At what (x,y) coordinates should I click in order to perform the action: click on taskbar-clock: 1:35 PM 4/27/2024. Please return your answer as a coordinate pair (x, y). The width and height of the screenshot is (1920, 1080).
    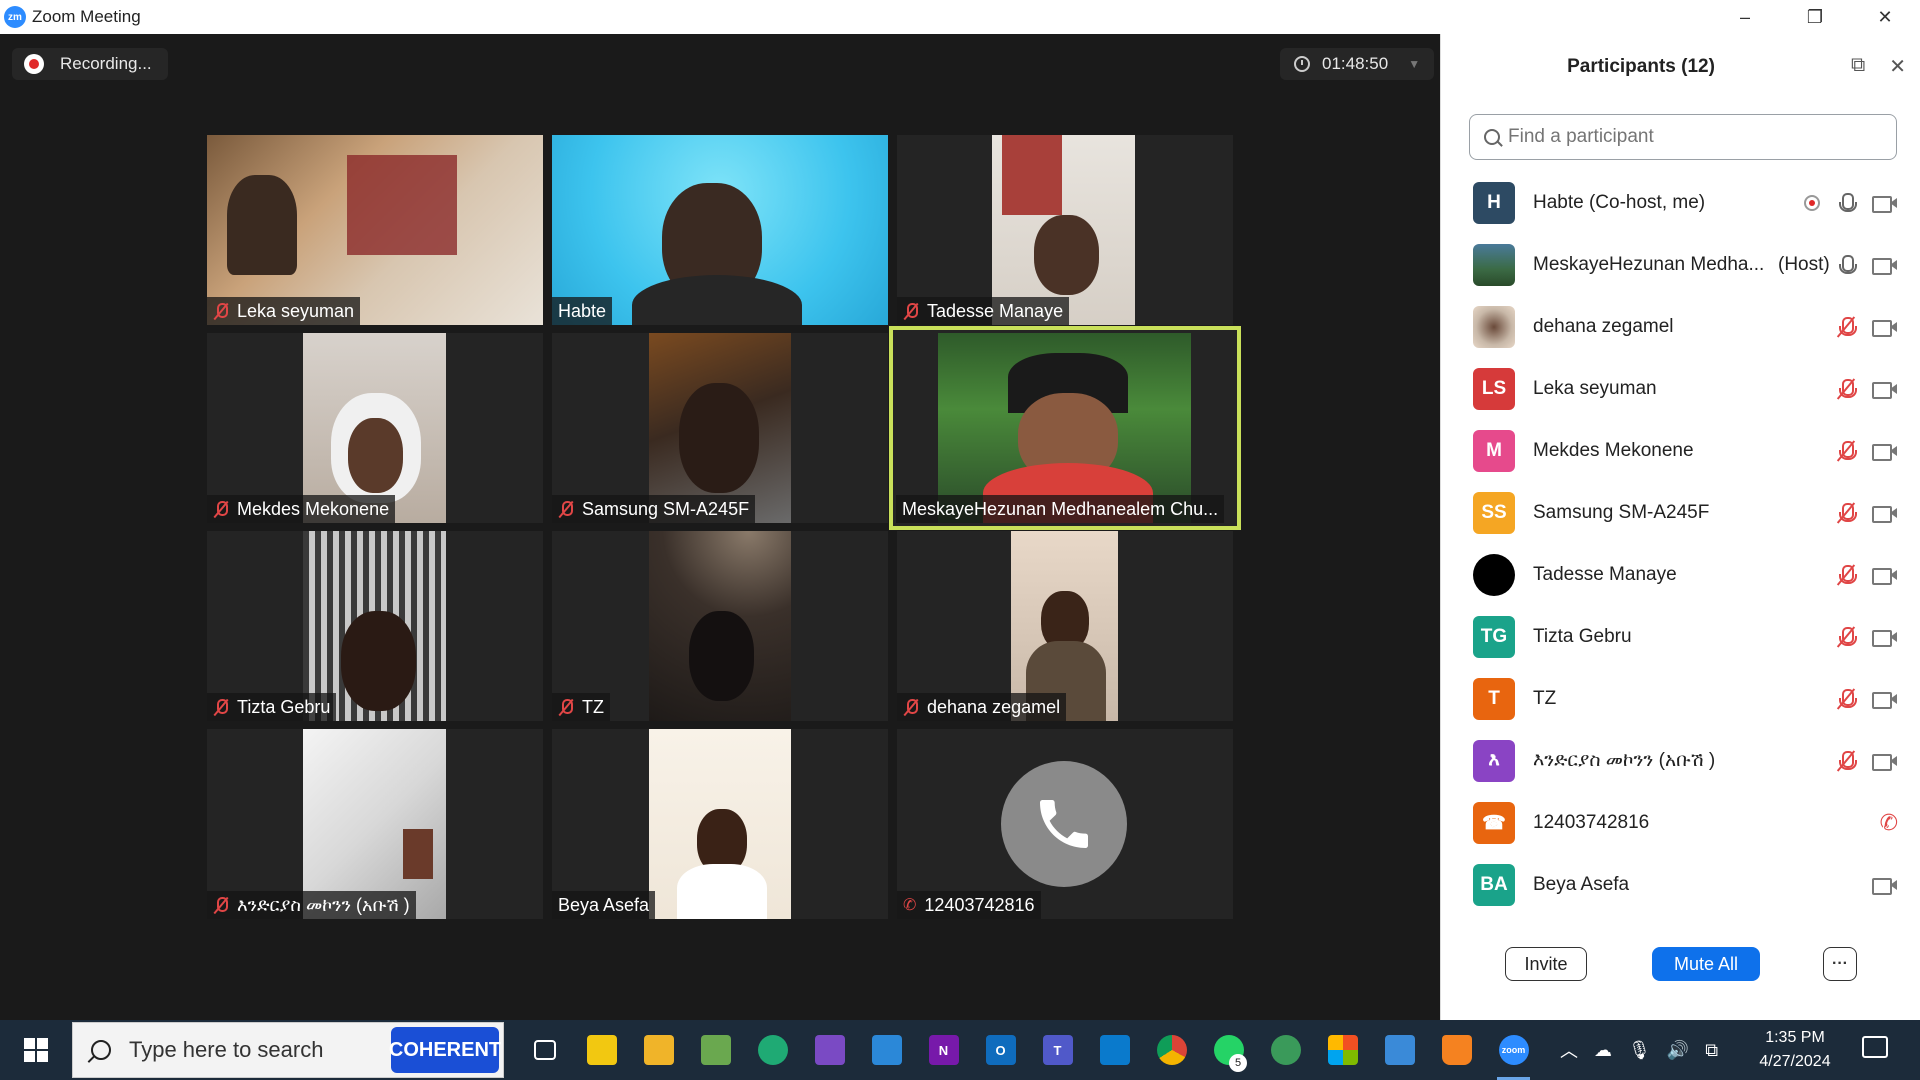
    Looking at the image, I should click on (1795, 1050).